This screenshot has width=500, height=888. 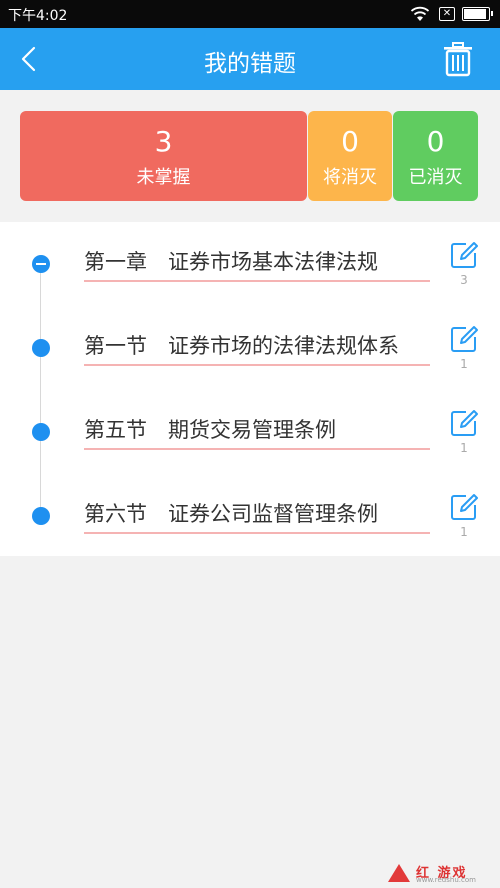 I want to click on stat-unmastered-value: 3, so click(x=163, y=141).